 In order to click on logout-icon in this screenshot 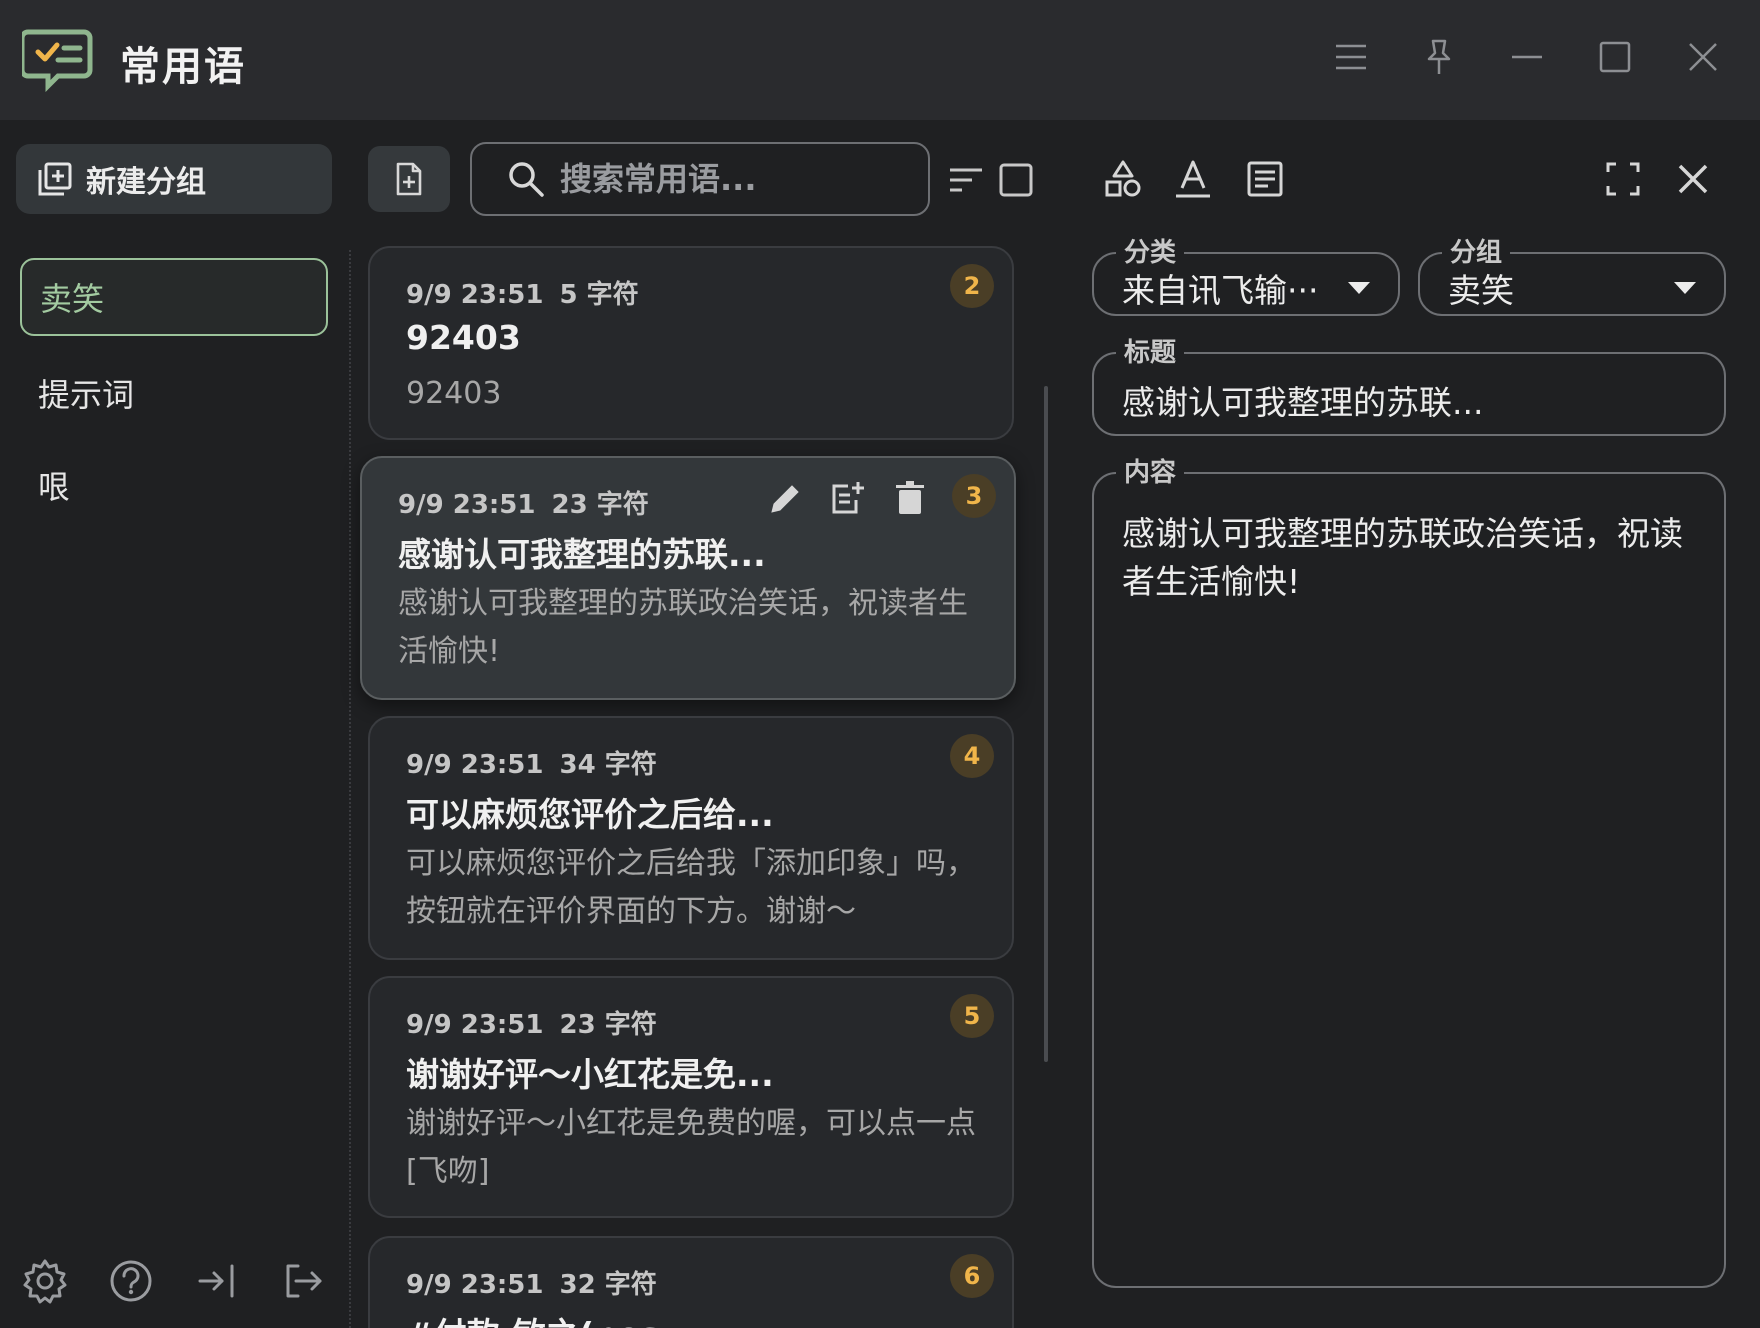, I will do `click(303, 1281)`.